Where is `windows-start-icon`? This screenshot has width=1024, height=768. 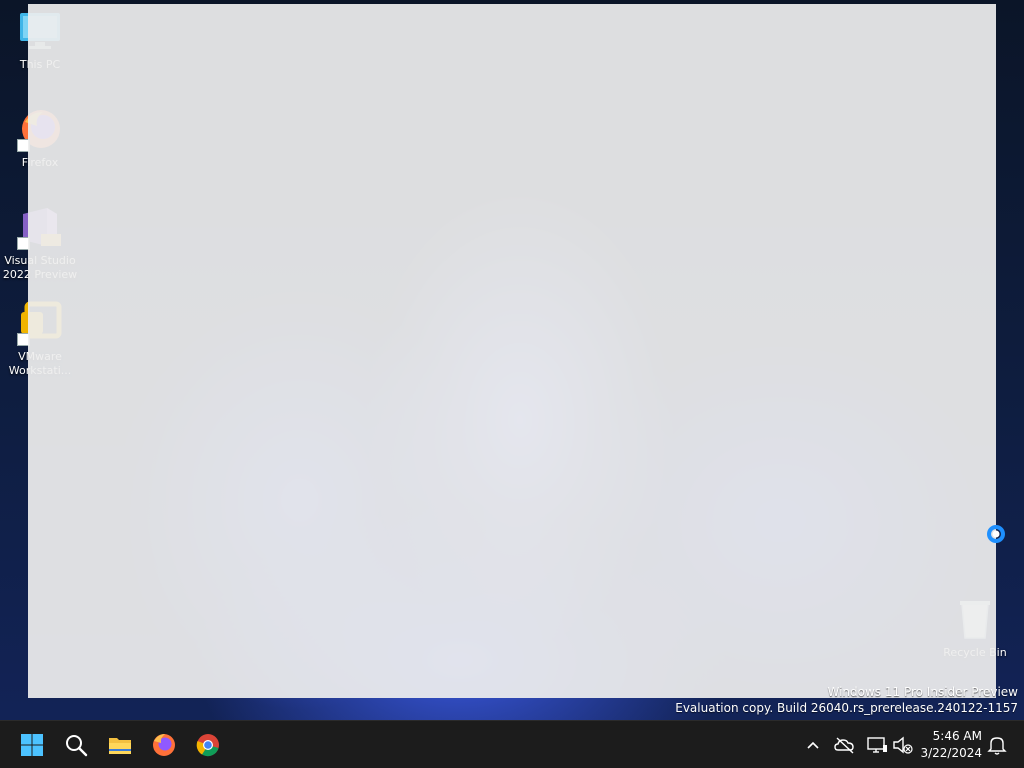 windows-start-icon is located at coordinates (32, 745).